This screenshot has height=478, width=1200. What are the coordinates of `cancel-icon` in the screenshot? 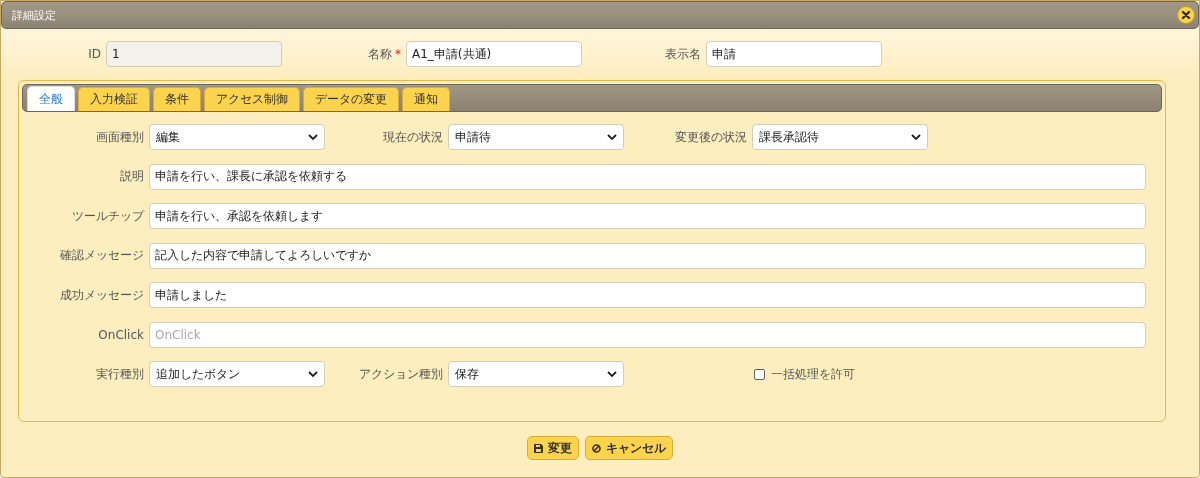 It's located at (596, 448).